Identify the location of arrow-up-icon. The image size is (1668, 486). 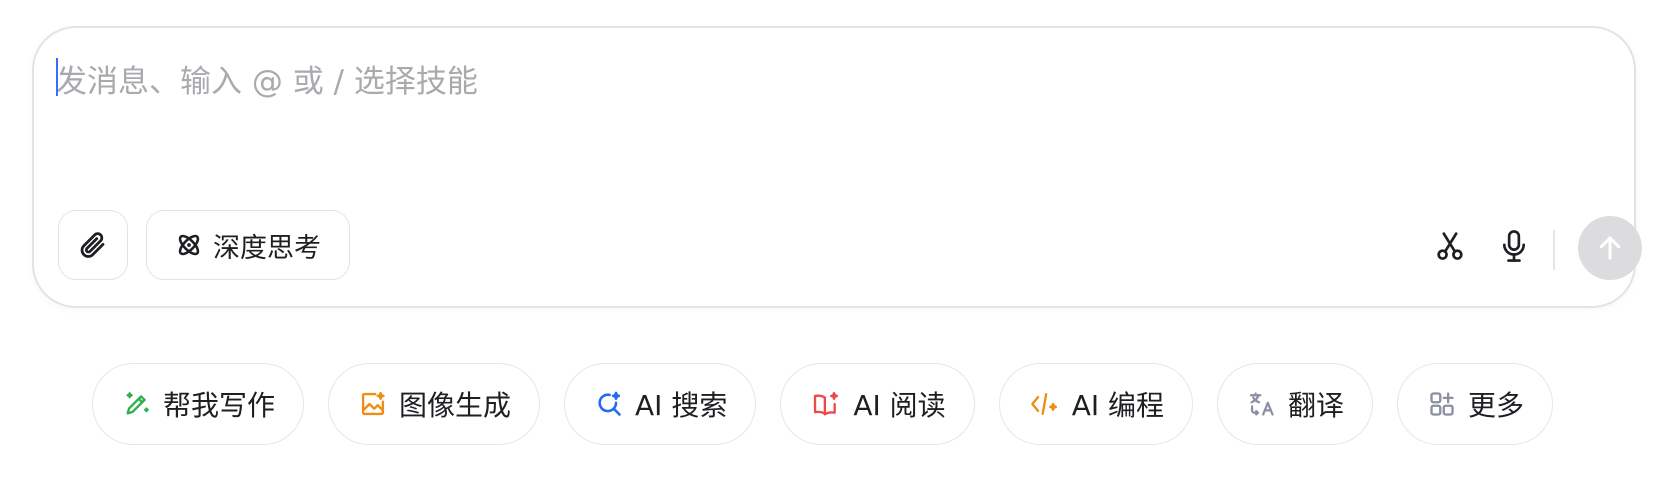
(1610, 248).